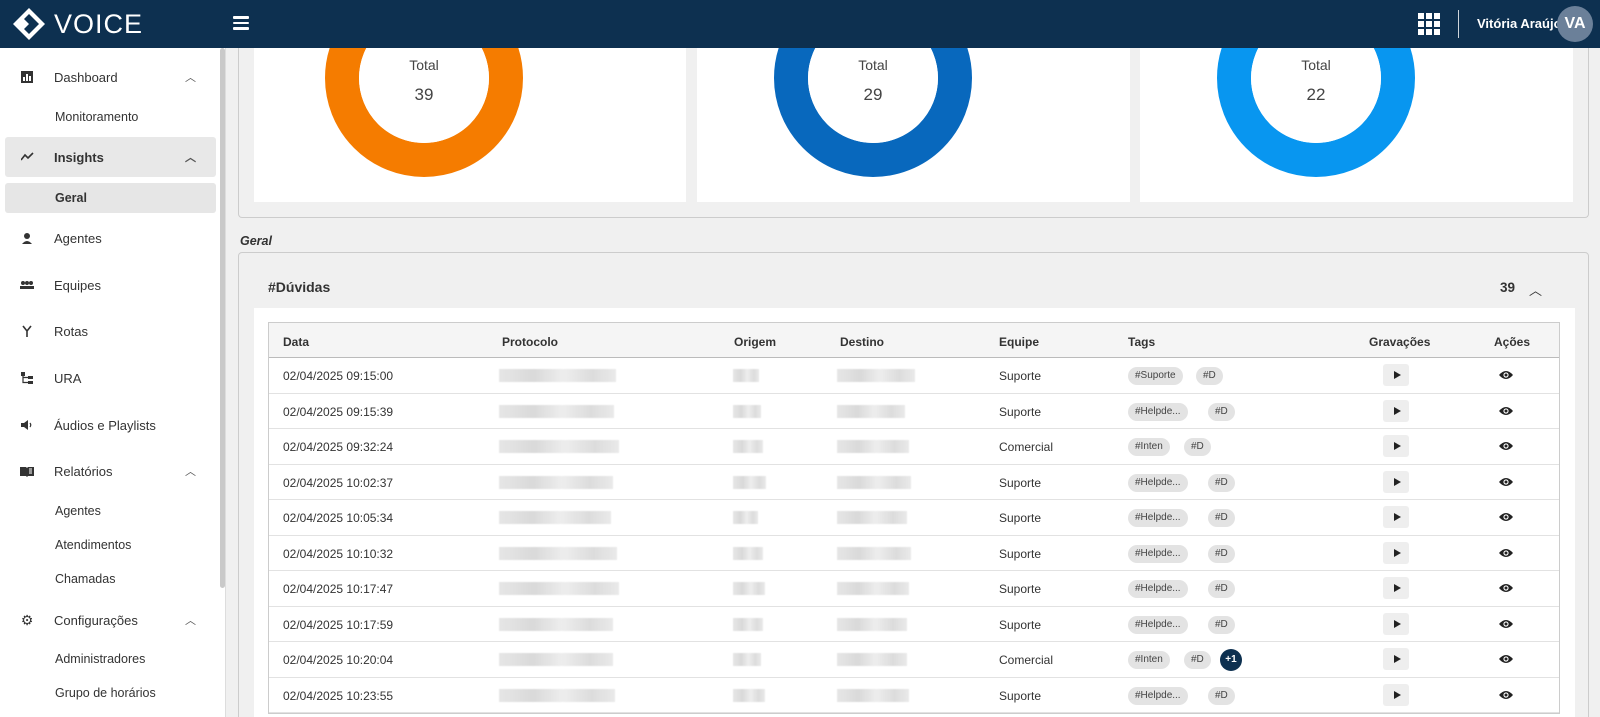 The width and height of the screenshot is (1600, 717). What do you see at coordinates (1458, 24) in the screenshot?
I see `header-divider` at bounding box center [1458, 24].